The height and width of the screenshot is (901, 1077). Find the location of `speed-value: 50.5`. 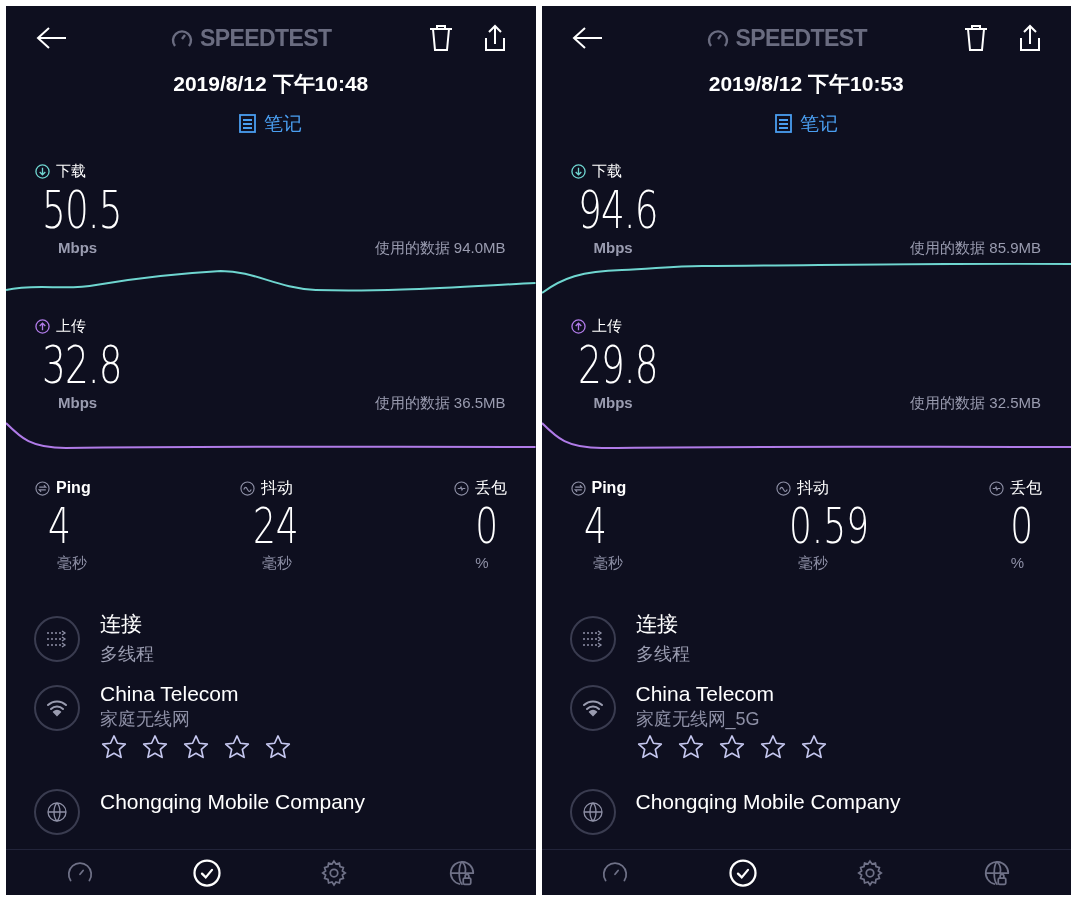

speed-value: 50.5 is located at coordinates (81, 209).